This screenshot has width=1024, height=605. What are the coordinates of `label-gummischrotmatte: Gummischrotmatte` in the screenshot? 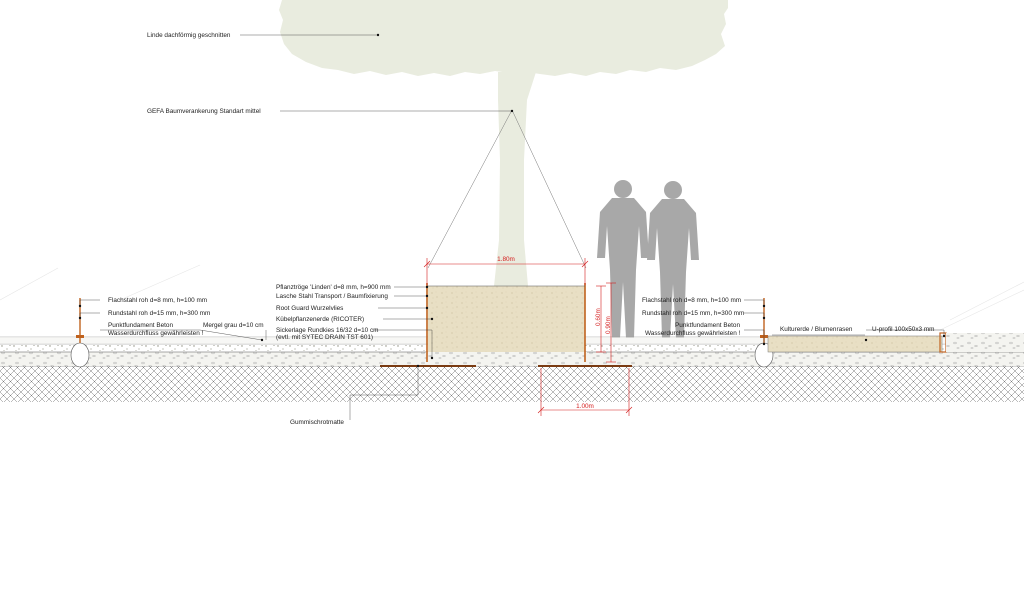 It's located at (317, 422).